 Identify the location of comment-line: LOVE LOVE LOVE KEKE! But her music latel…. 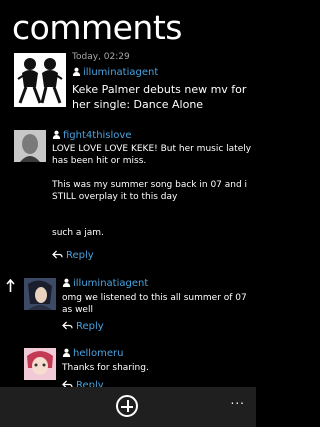
(152, 149).